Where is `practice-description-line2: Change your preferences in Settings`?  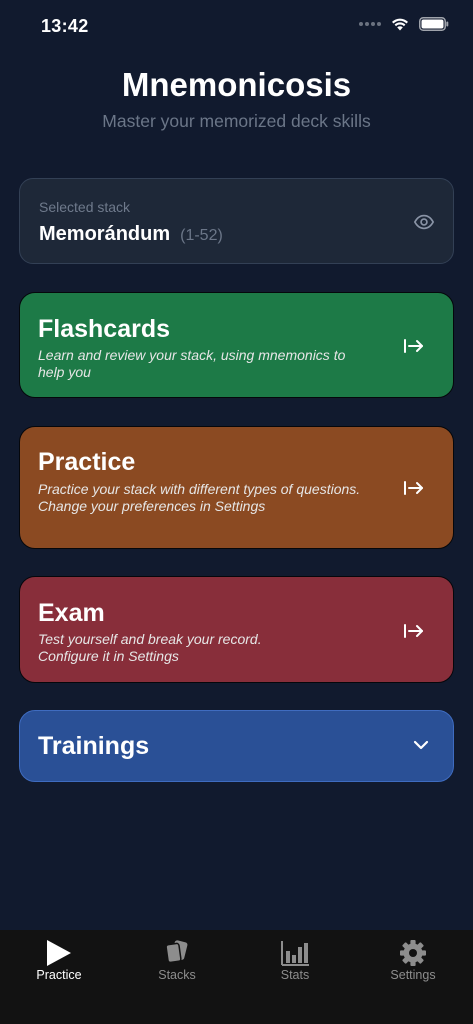
practice-description-line2: Change your preferences in Settings is located at coordinates (152, 505).